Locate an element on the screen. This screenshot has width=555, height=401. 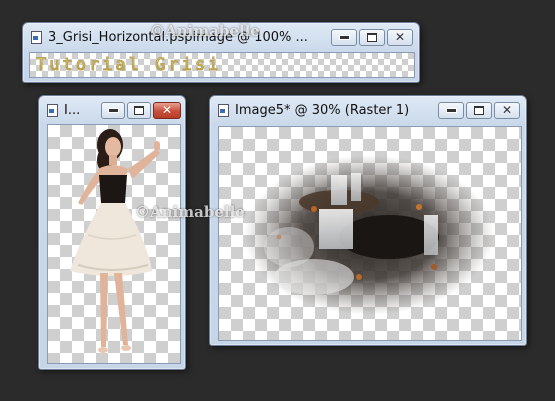
image5-window-title: Image5* @ 30% (Raster 1) is located at coordinates (322, 110).